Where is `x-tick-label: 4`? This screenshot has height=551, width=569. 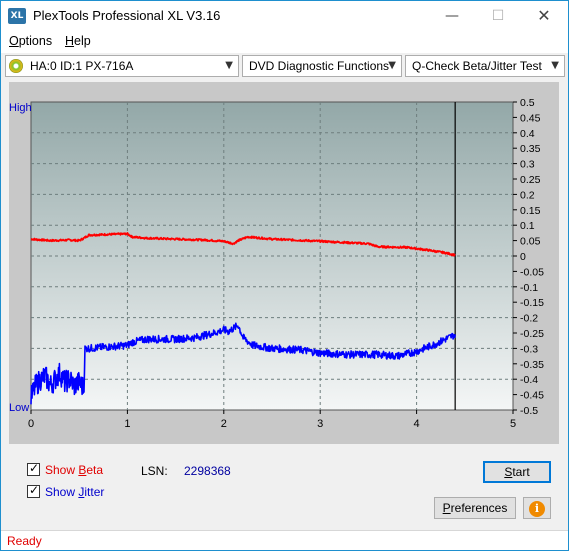 x-tick-label: 4 is located at coordinates (417, 424).